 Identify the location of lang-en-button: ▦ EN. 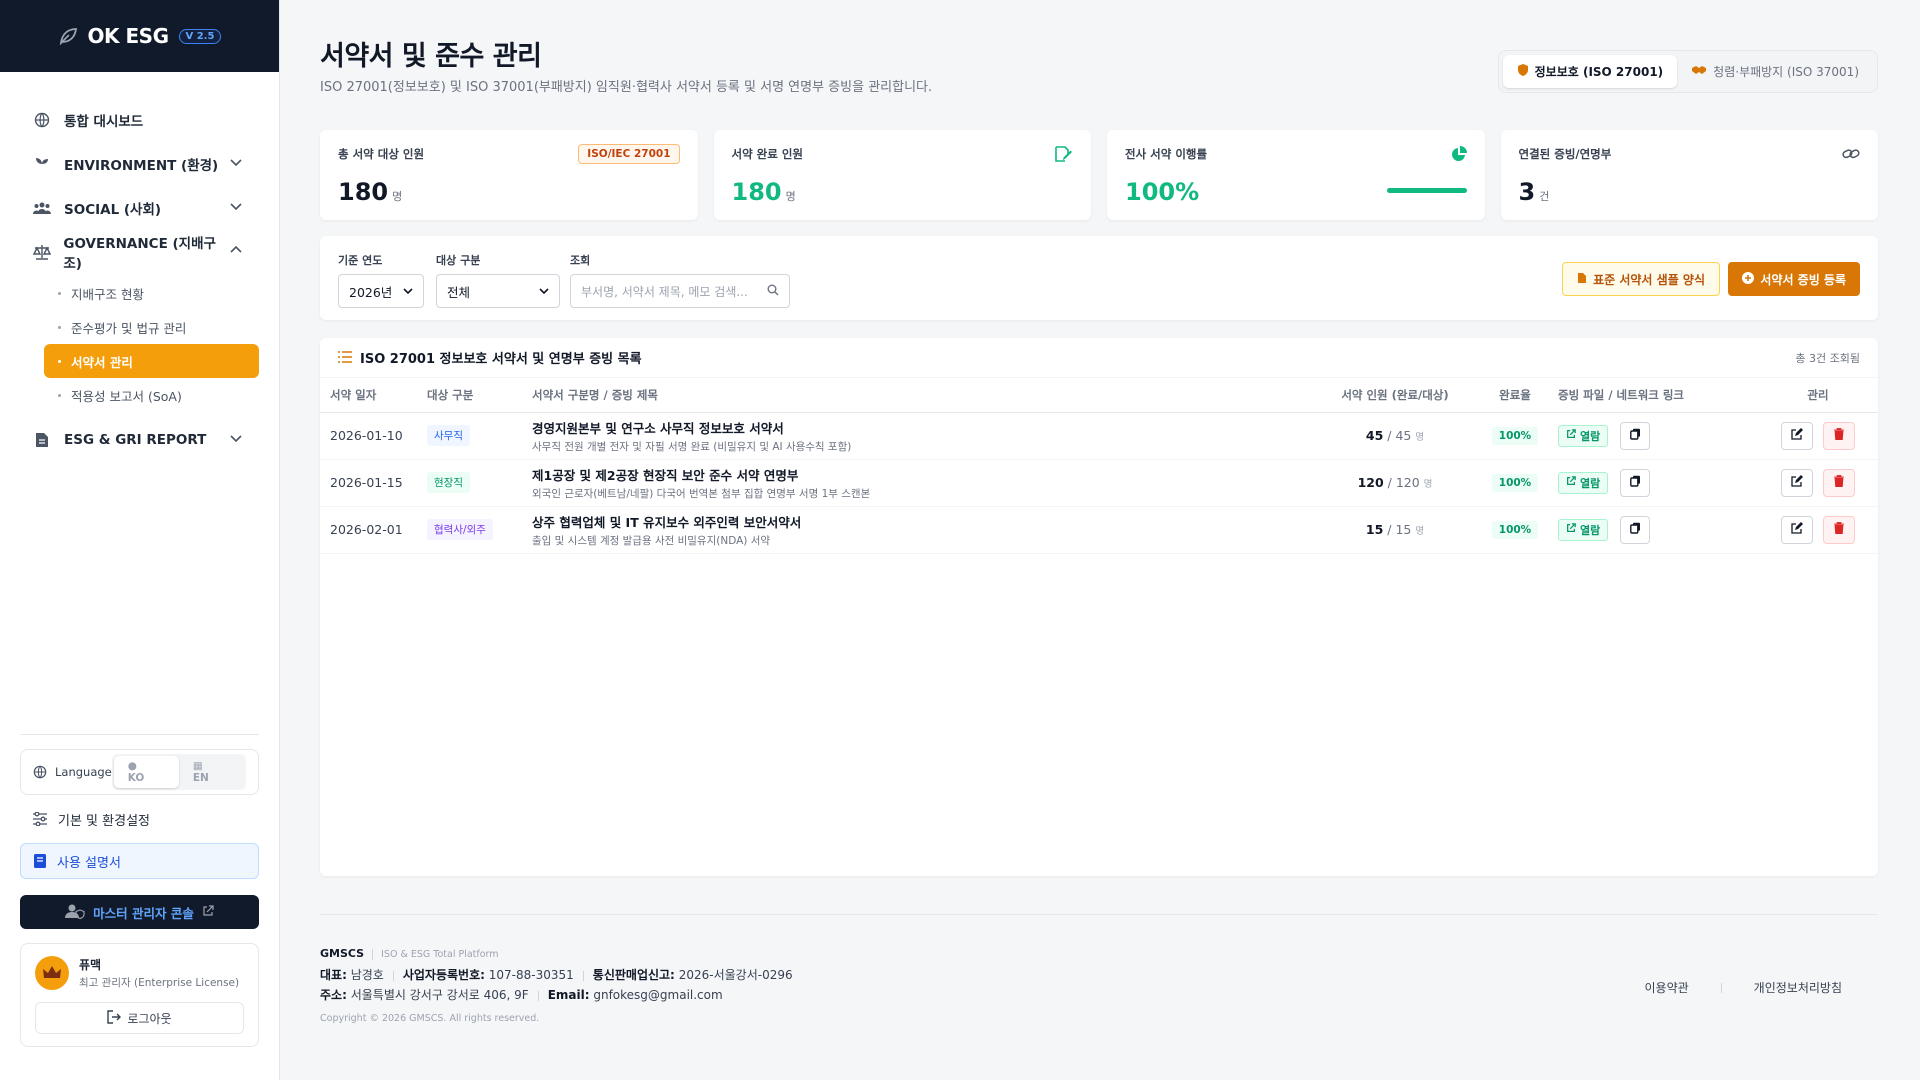
(211, 772).